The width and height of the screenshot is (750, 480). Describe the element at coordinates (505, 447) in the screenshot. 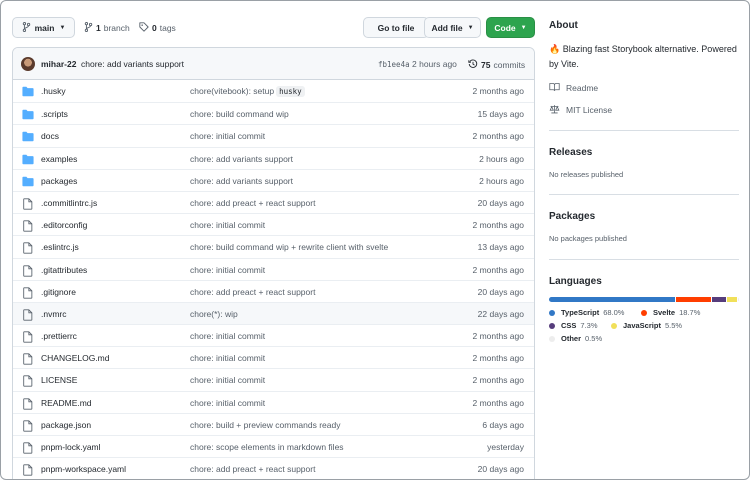

I see `commit-time: yesterday` at that location.